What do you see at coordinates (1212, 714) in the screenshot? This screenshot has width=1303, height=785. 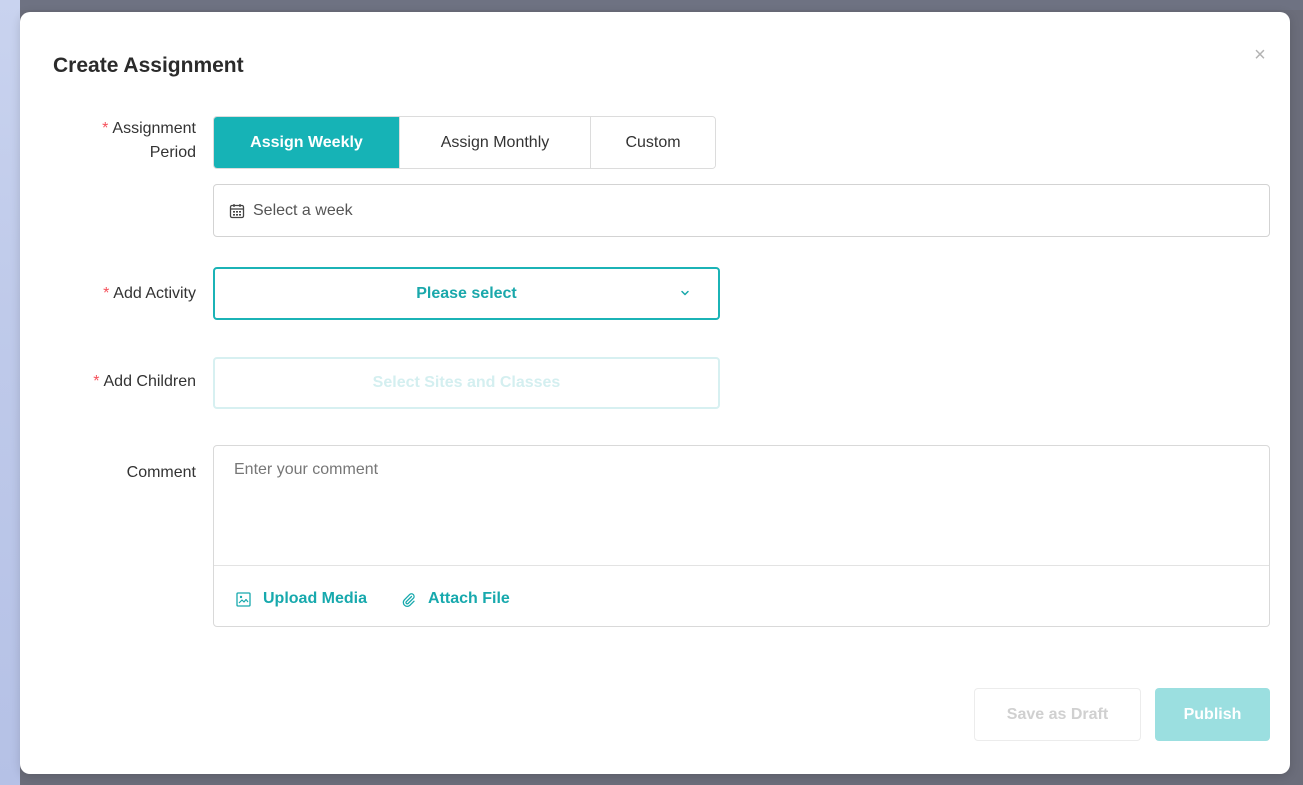 I see `publish-button: Publish` at bounding box center [1212, 714].